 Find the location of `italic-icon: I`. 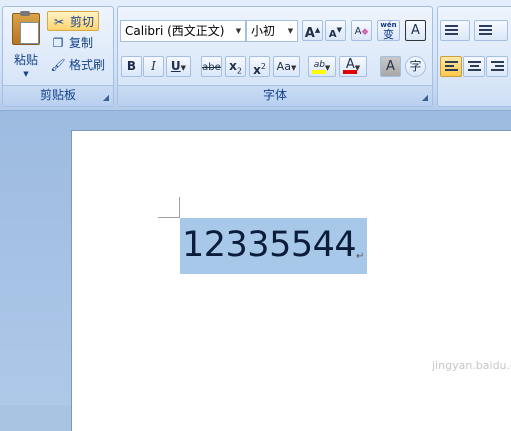

italic-icon: I is located at coordinates (153, 66).